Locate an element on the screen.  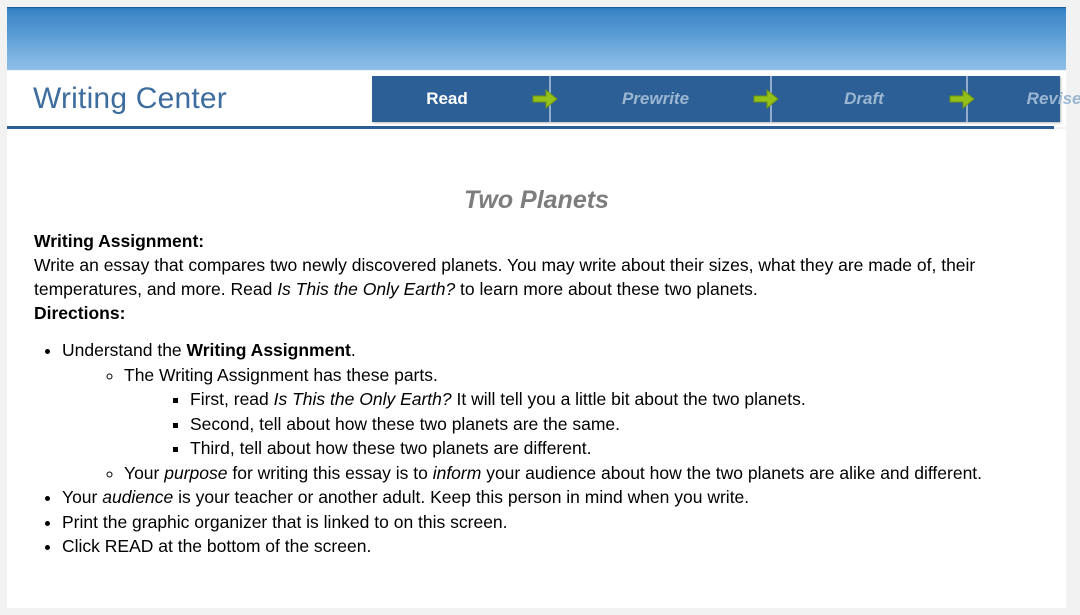
tab-read-label: Read is located at coordinates (447, 98).